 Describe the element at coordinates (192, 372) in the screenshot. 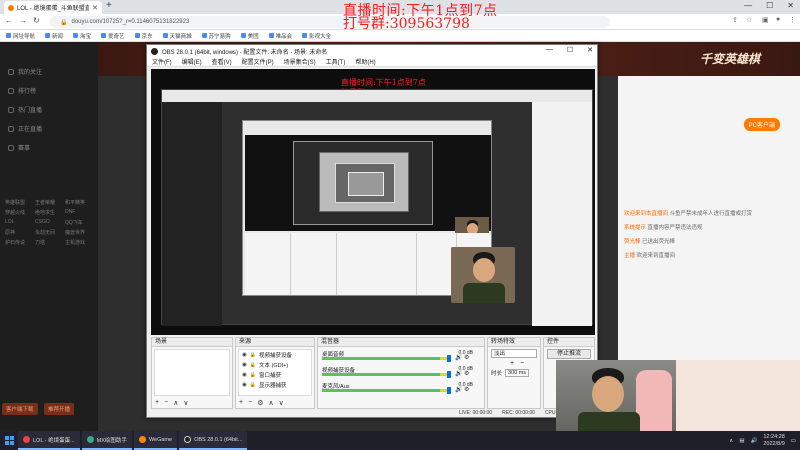

I see `scenes-list` at that location.